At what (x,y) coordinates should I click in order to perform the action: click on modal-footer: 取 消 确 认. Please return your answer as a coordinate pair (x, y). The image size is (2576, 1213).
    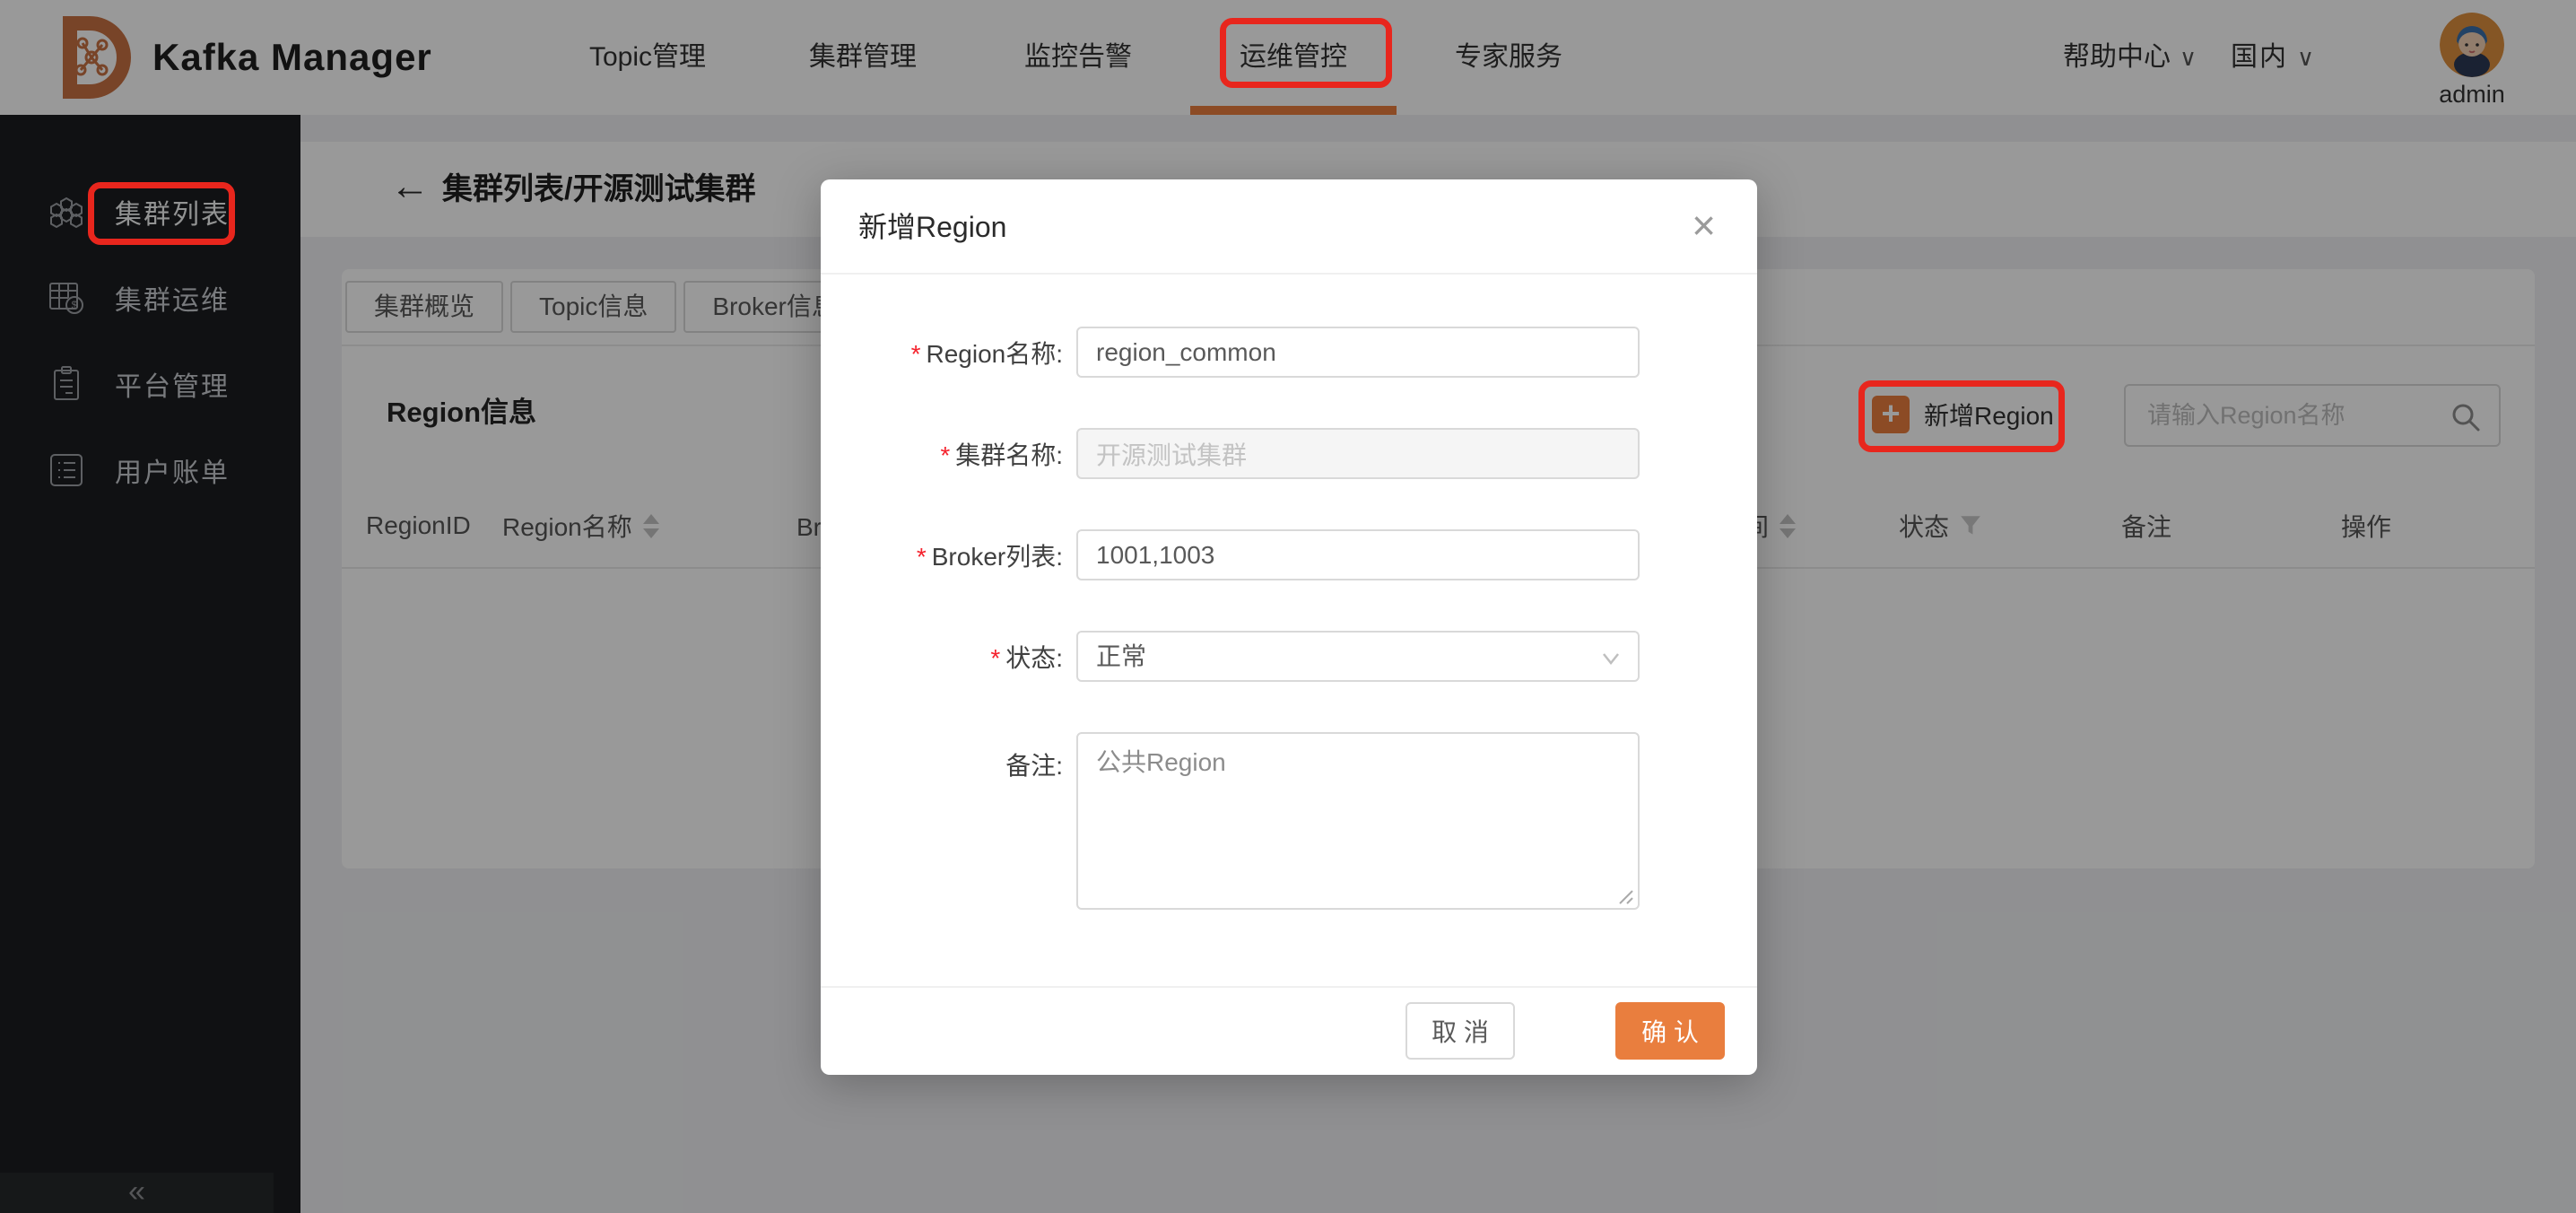
    Looking at the image, I should click on (1289, 1030).